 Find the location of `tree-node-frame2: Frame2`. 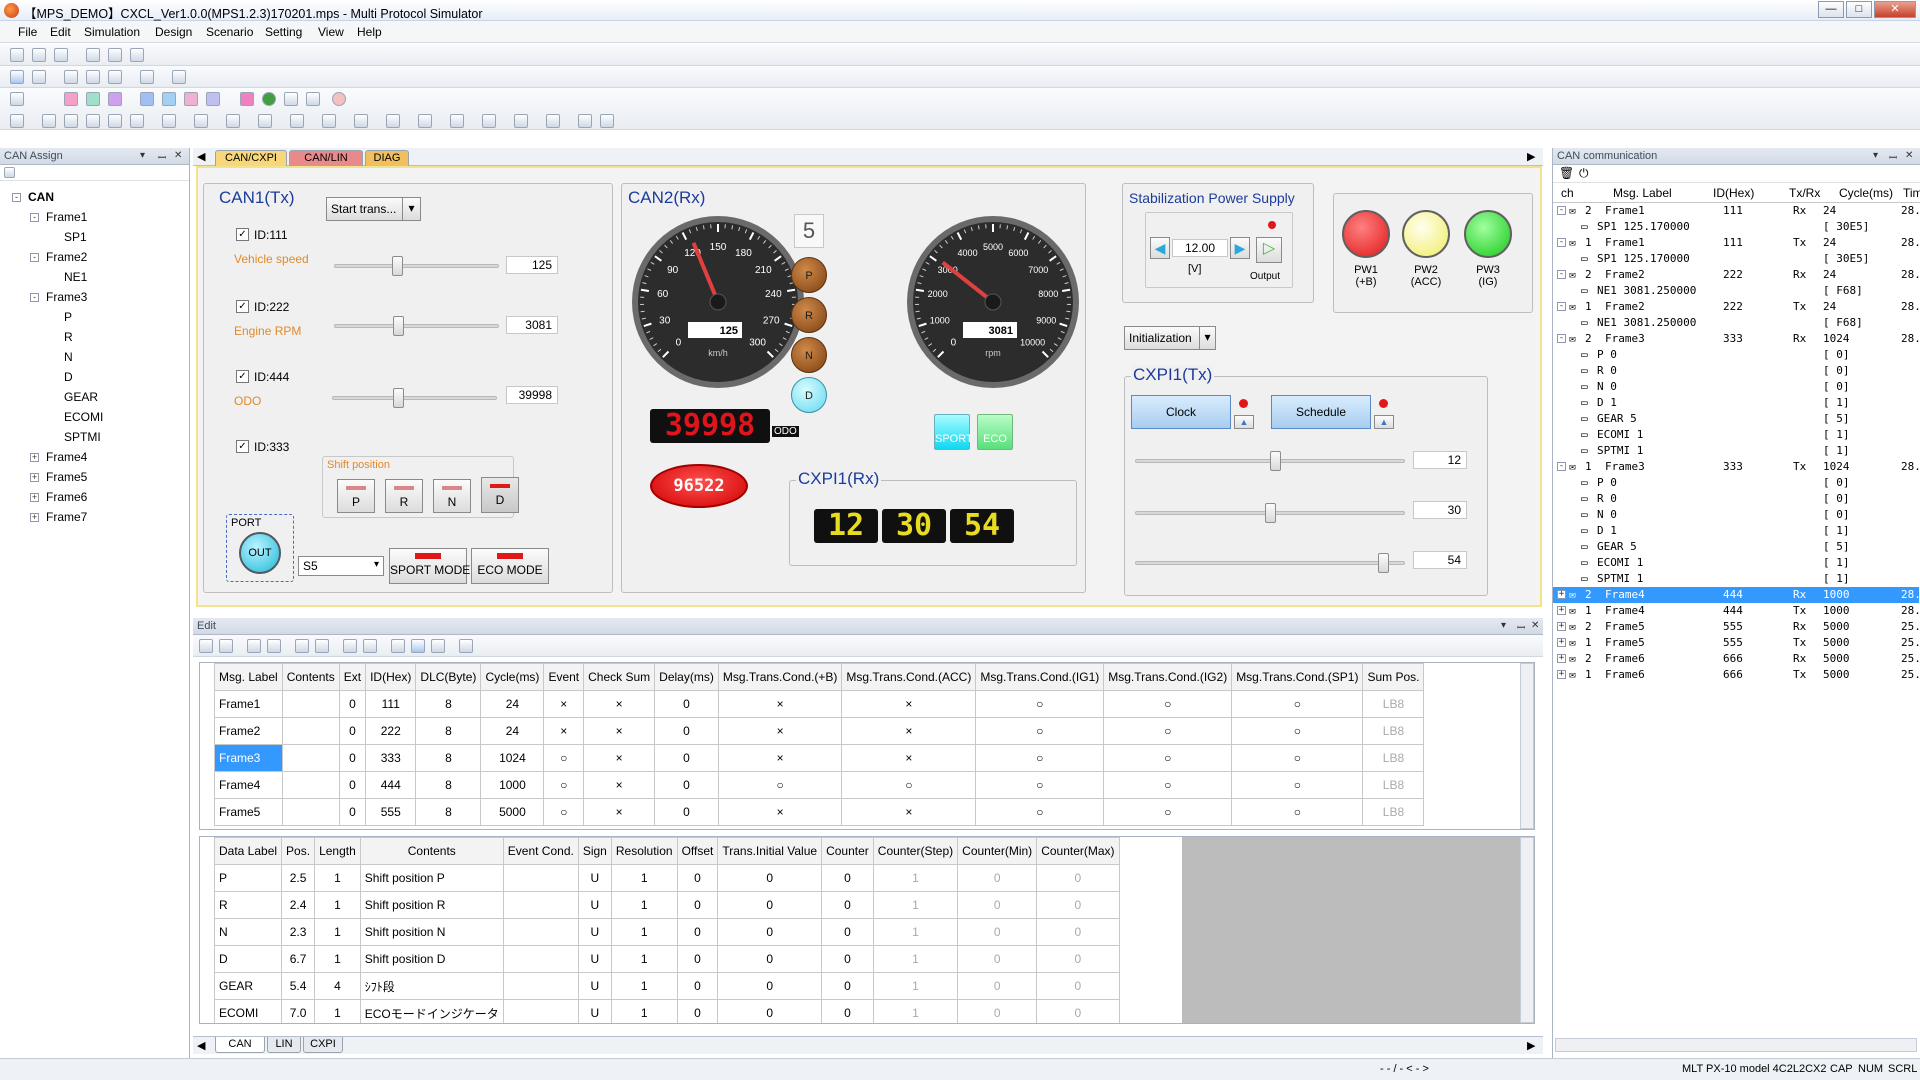

tree-node-frame2: Frame2 is located at coordinates (66, 257).